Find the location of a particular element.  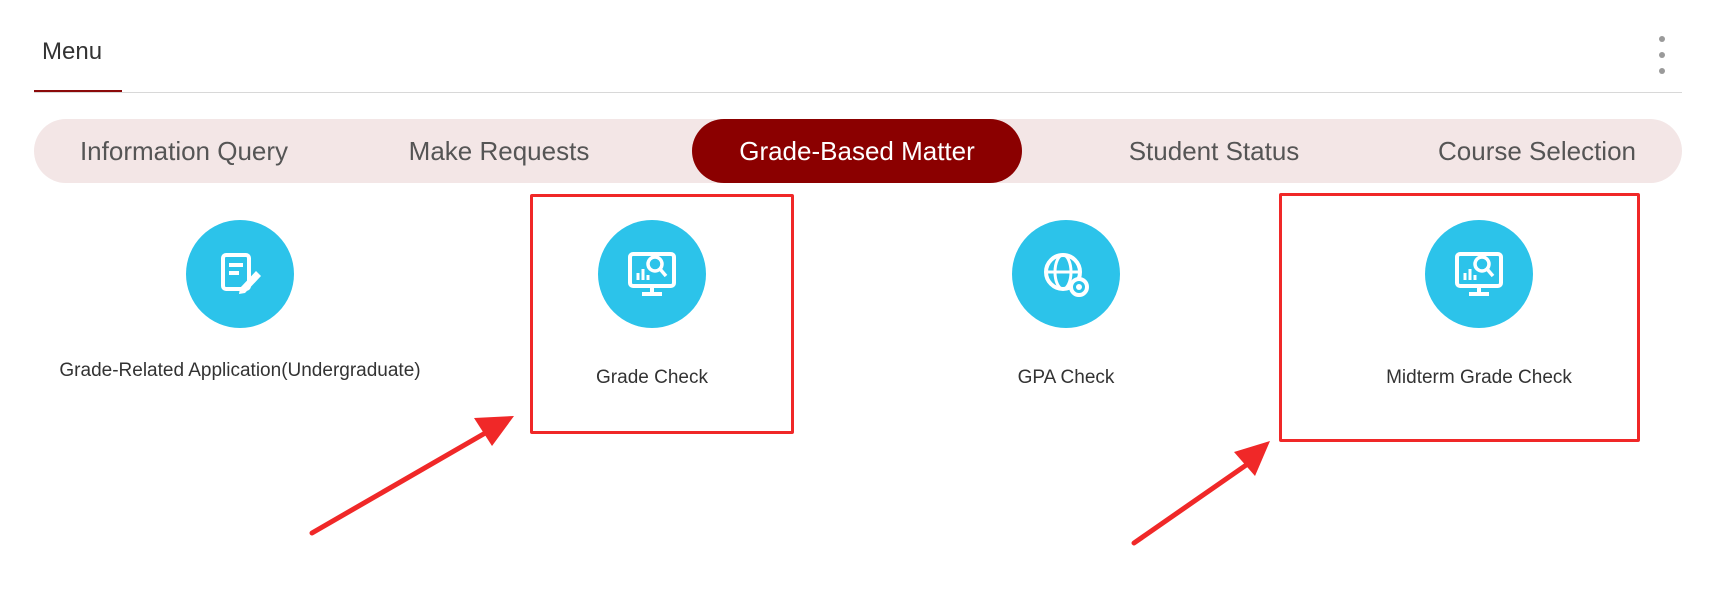

tab-information-query: Information Query is located at coordinates (184, 151).